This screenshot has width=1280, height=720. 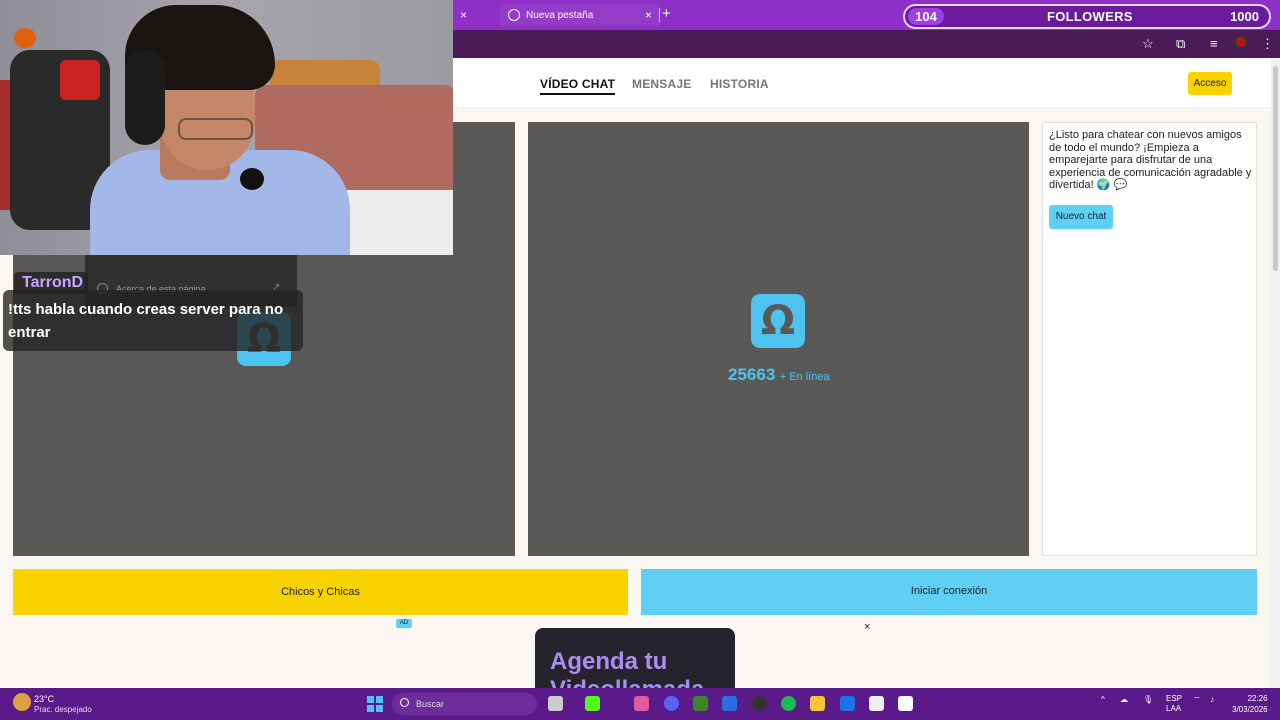 I want to click on start-button-windows-icon, so click(x=375, y=704).